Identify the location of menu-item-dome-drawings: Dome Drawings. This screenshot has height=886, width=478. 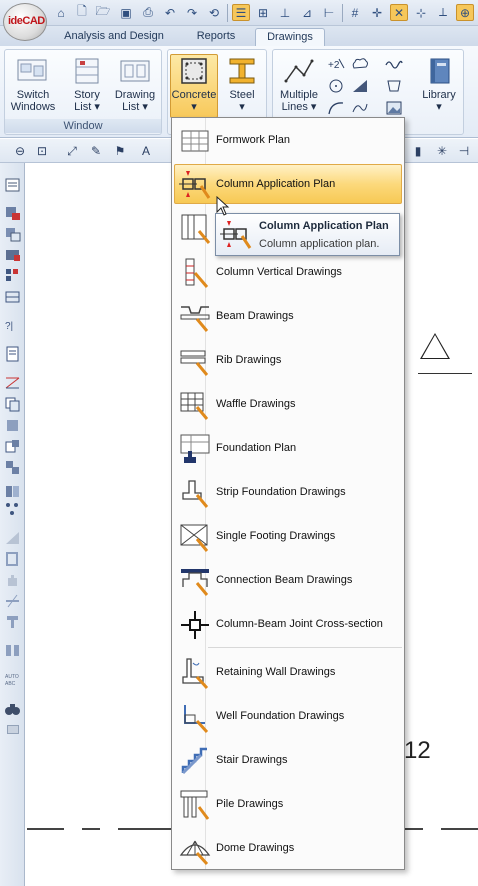
(288, 848).